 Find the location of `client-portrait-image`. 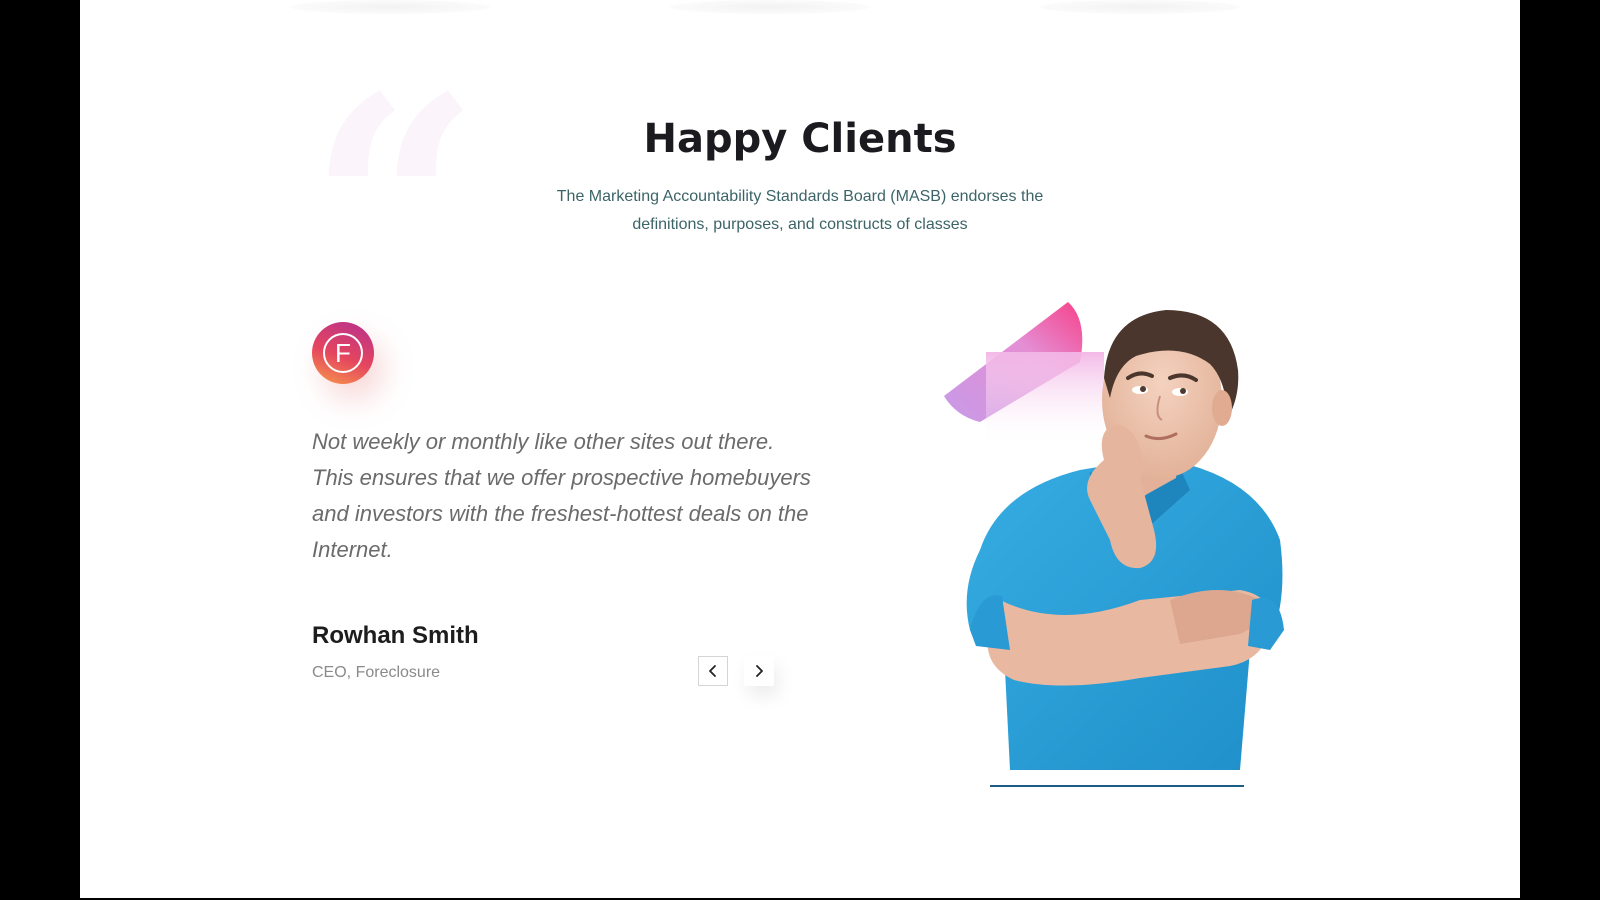

client-portrait-image is located at coordinates (1114, 536).